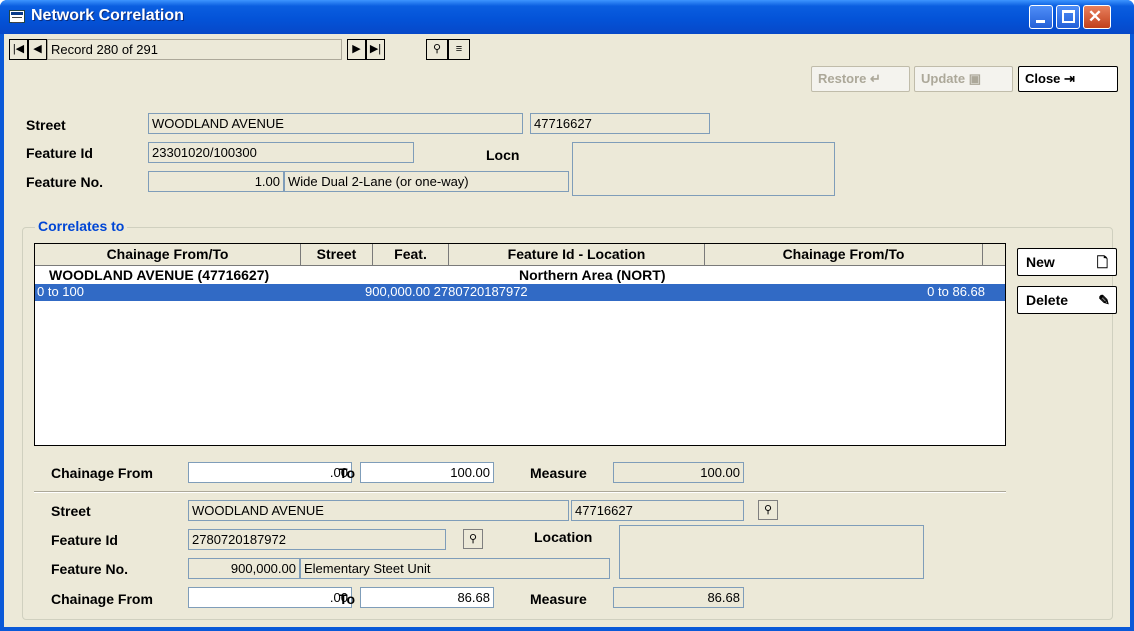 The height and width of the screenshot is (631, 1134). I want to click on restore-button: Restore ↵, so click(860, 79).